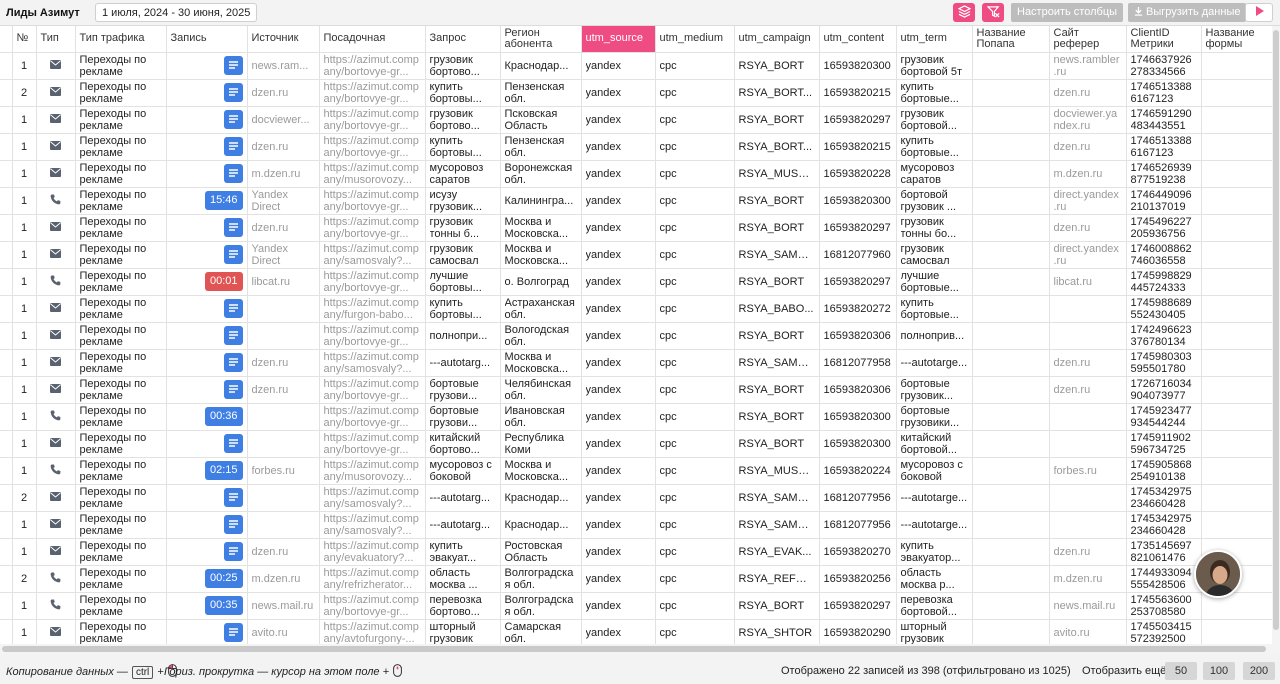 This screenshot has height=684, width=1280. I want to click on horizontal-scrollbar, so click(640, 649).